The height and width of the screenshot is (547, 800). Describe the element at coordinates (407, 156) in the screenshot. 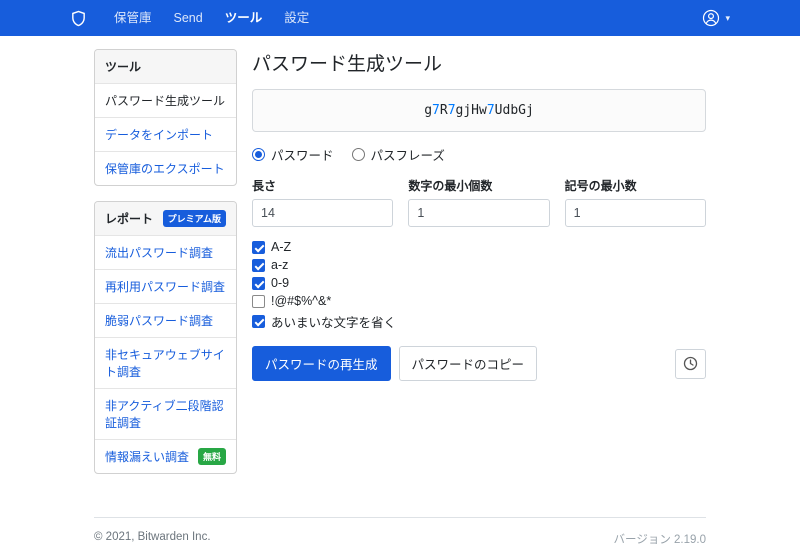

I see `radio-passphrase-label: パスフレーズ` at that location.